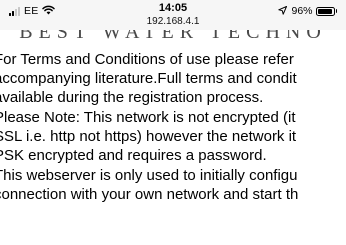 The width and height of the screenshot is (346, 245). I want to click on status-bar: EE 14:05 192.168.4.1 96%, so click(173, 15).